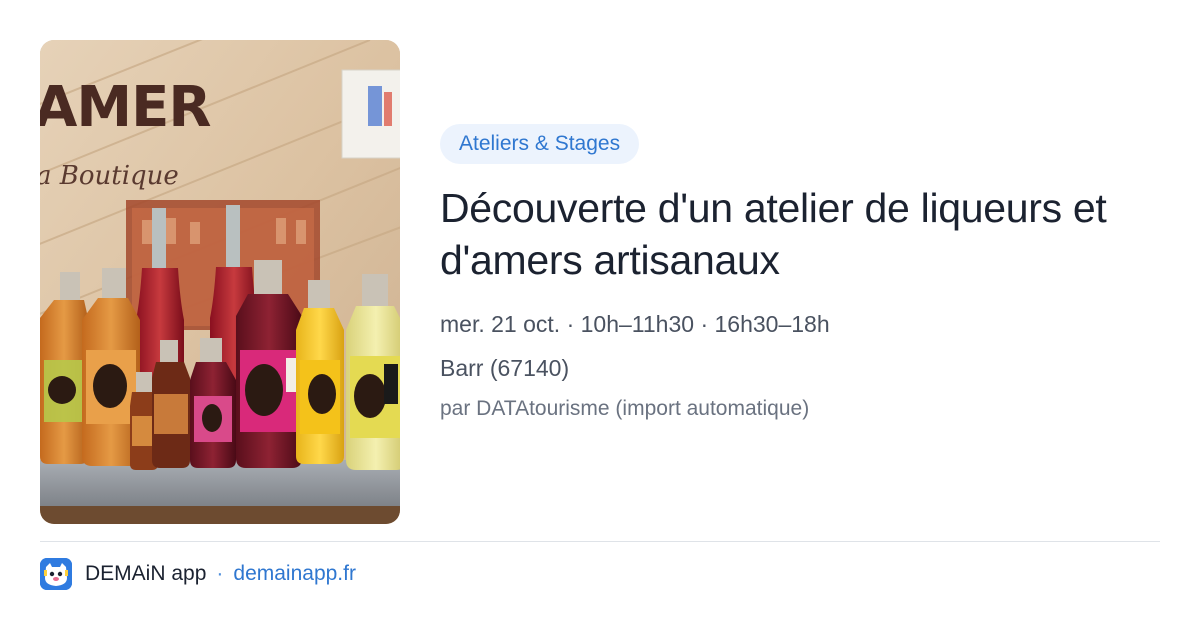  I want to click on event-time-slot: 10h–11h30, so click(637, 324).